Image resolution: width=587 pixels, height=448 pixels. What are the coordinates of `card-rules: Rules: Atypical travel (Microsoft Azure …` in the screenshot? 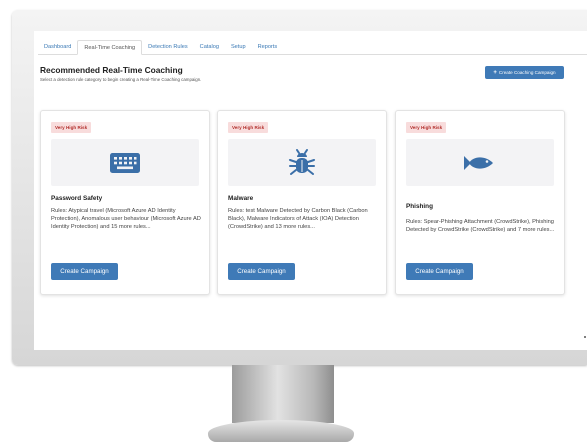 It's located at (126, 219).